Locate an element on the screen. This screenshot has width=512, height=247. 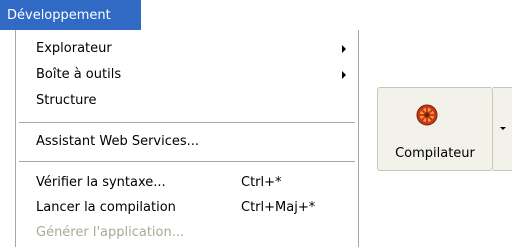
compile-dropdown-button is located at coordinates (502, 129).